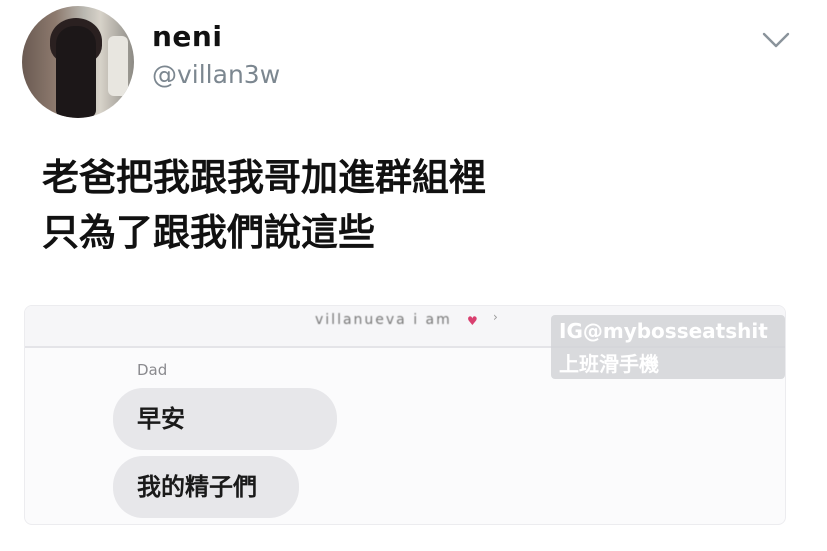 Image resolution: width=827 pixels, height=551 pixels. I want to click on tweet-text: 老爸把我跟我哥加進群組裡 只為了跟我們說這些, so click(264, 205).